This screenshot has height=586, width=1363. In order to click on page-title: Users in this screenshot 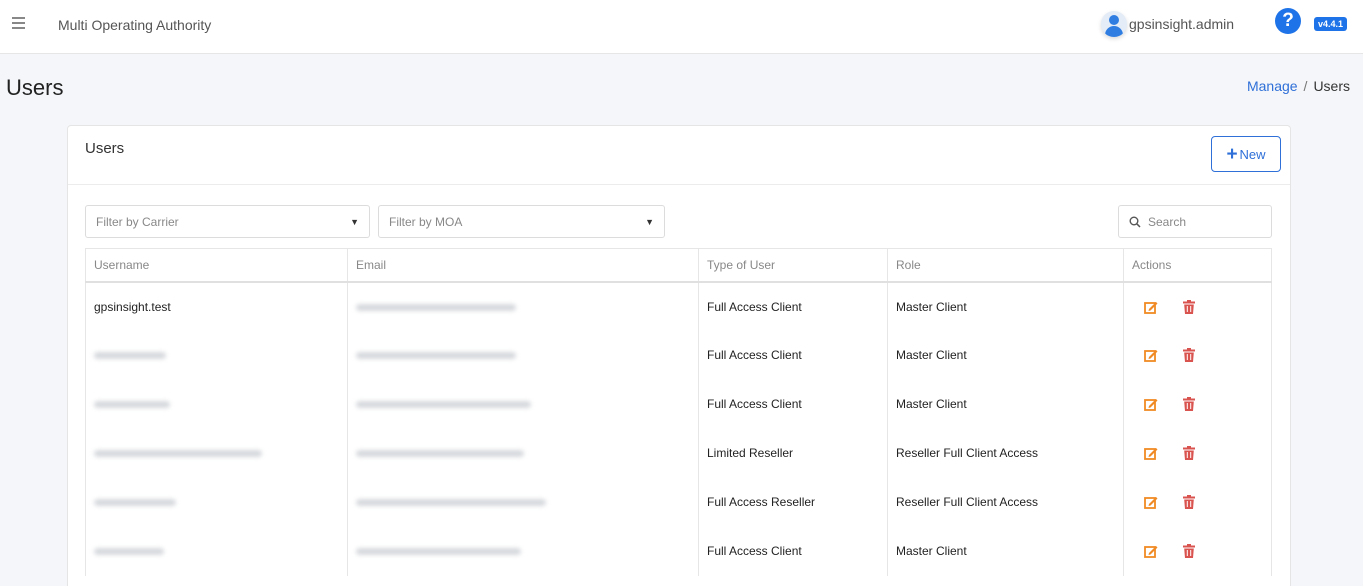, I will do `click(35, 87)`.